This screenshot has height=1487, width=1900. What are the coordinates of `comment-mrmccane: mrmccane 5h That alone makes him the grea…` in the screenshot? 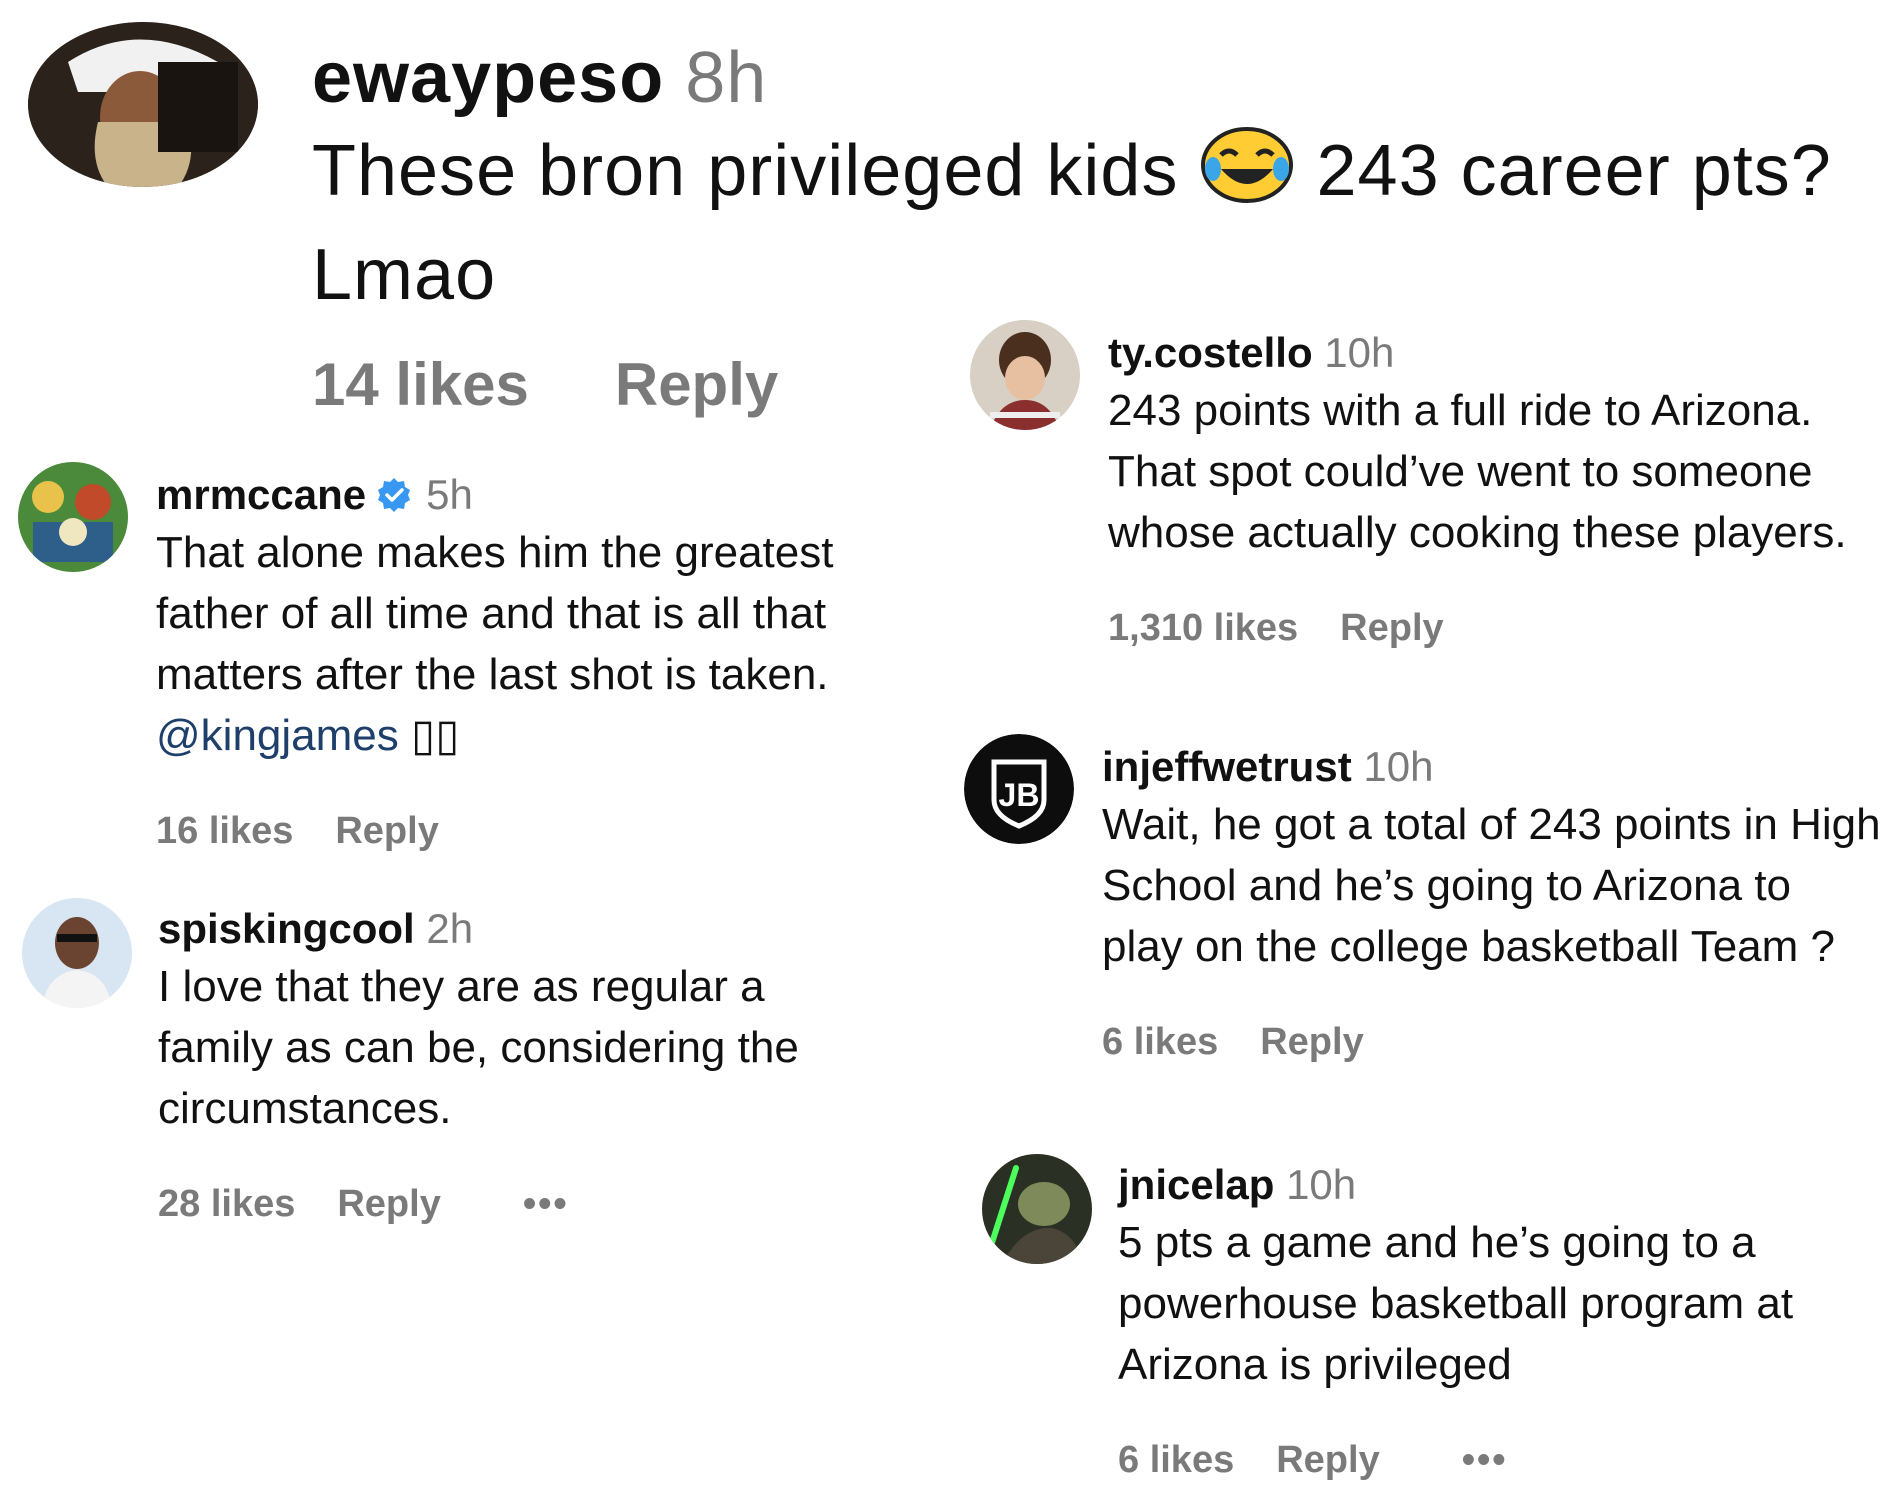 It's located at (536, 660).